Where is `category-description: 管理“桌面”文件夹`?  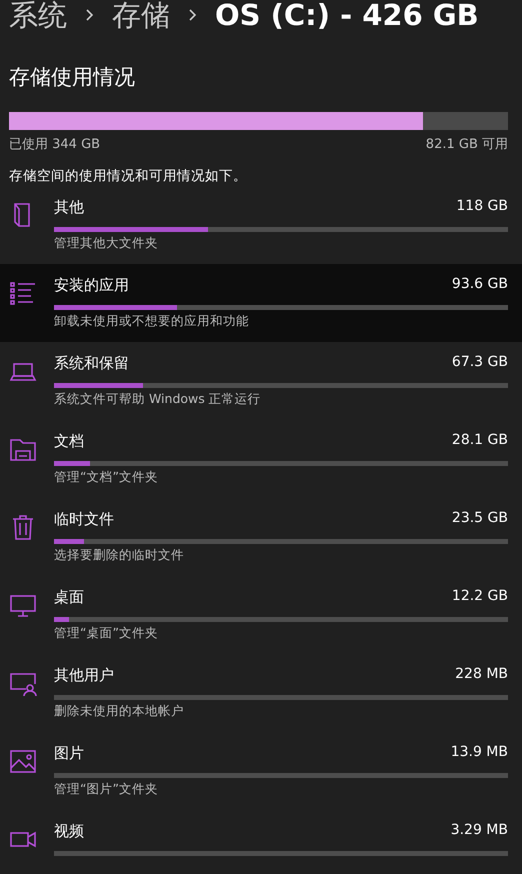
category-description: 管理“桌面”文件夹 is located at coordinates (106, 633).